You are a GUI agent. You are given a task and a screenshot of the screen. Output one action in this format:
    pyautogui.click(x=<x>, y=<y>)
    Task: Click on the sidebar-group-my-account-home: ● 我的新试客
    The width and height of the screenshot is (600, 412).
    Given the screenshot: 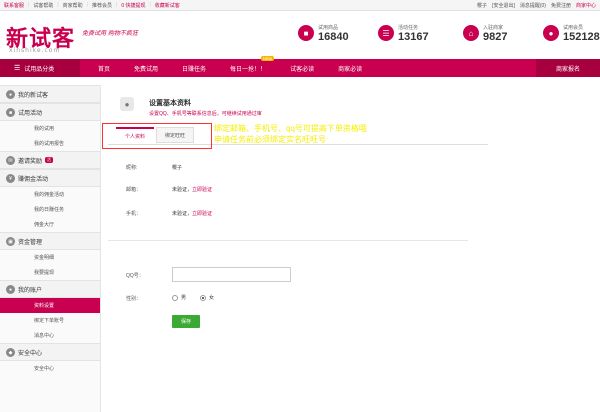 What is the action you would take?
    pyautogui.click(x=50, y=94)
    